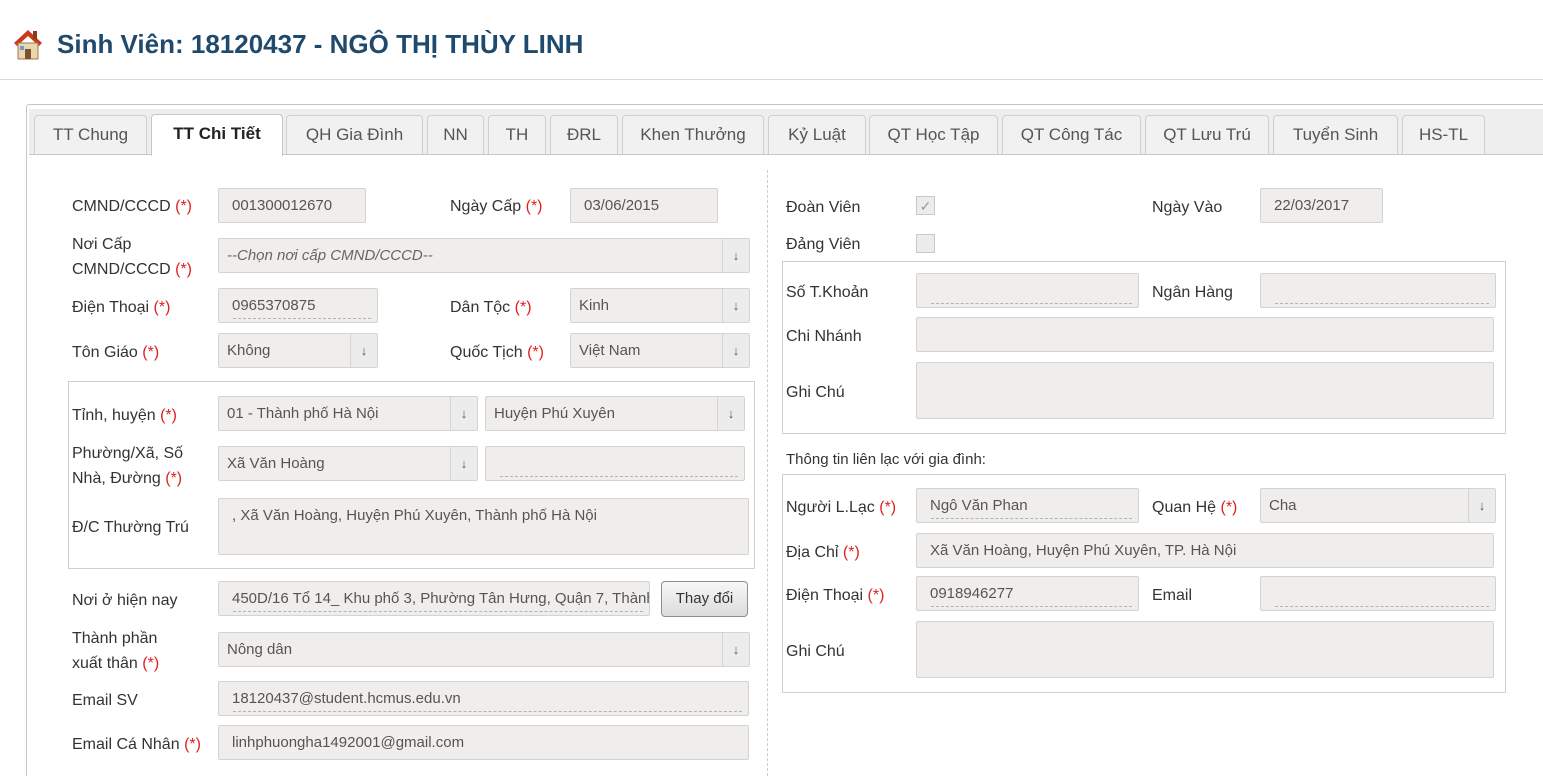  I want to click on tab-drl: ĐRL, so click(584, 134).